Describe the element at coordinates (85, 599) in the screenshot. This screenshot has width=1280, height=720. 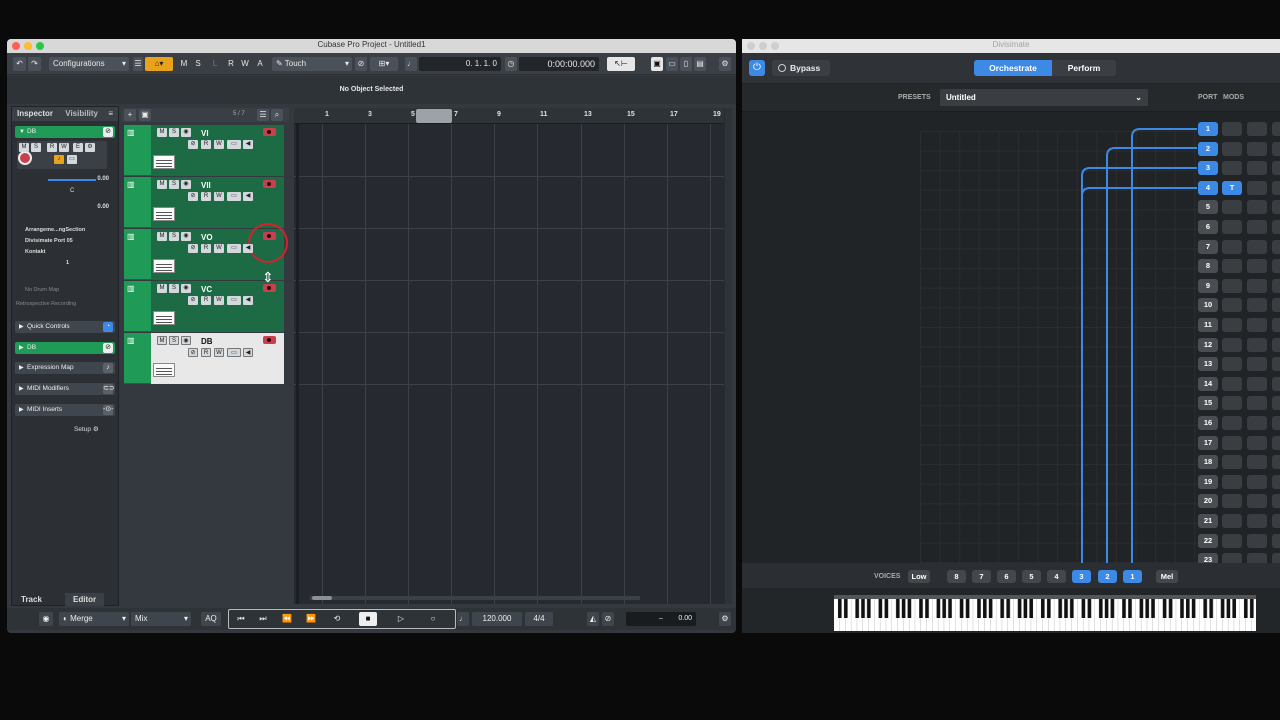
I see `tab-editor: Editor` at that location.